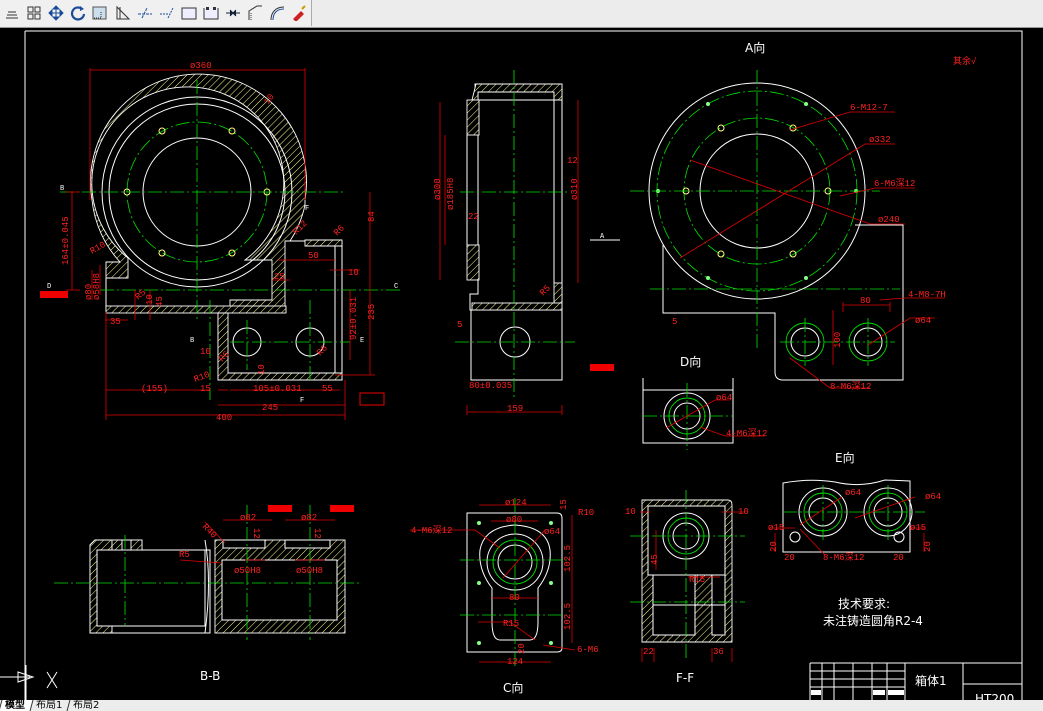  I want to click on dim-d310: ø310, so click(575, 189).